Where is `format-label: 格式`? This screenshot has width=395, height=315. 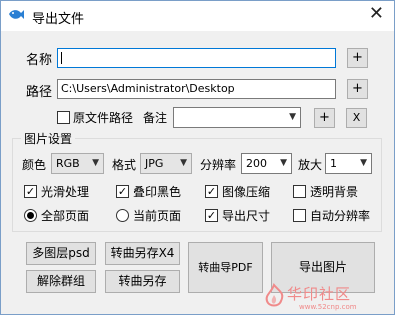
format-label: 格式 is located at coordinates (124, 165).